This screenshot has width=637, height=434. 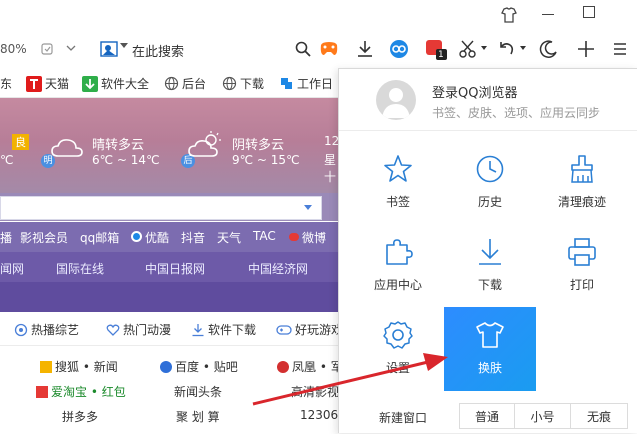 I want to click on search-dropdown-icon, so click(x=308, y=207).